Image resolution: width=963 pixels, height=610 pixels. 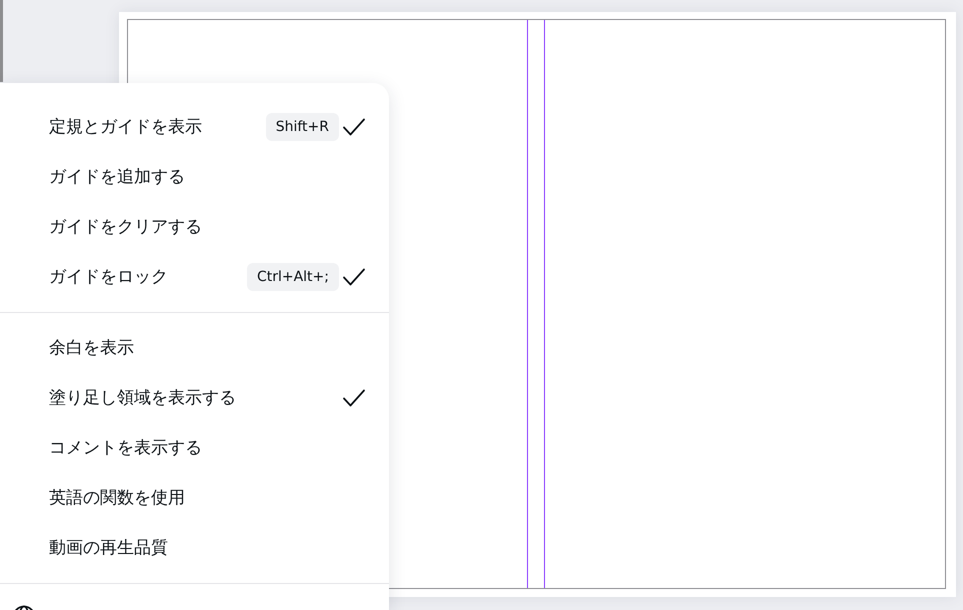 I want to click on menu-item: 定規とガイドを表示, so click(x=157, y=127).